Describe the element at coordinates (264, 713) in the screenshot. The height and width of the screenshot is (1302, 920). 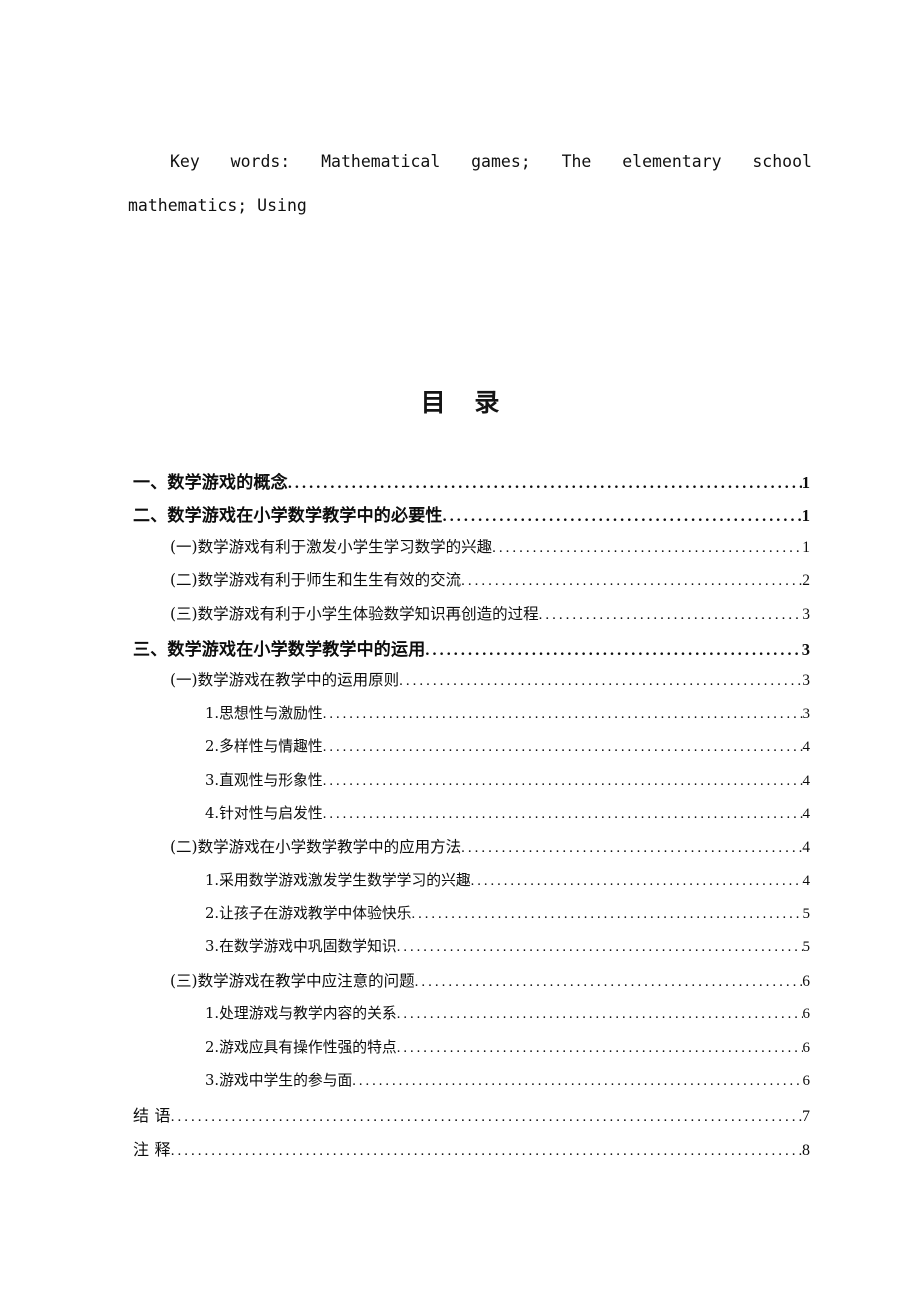
I see `toc-entry-label: 1.思想性与激励性` at that location.